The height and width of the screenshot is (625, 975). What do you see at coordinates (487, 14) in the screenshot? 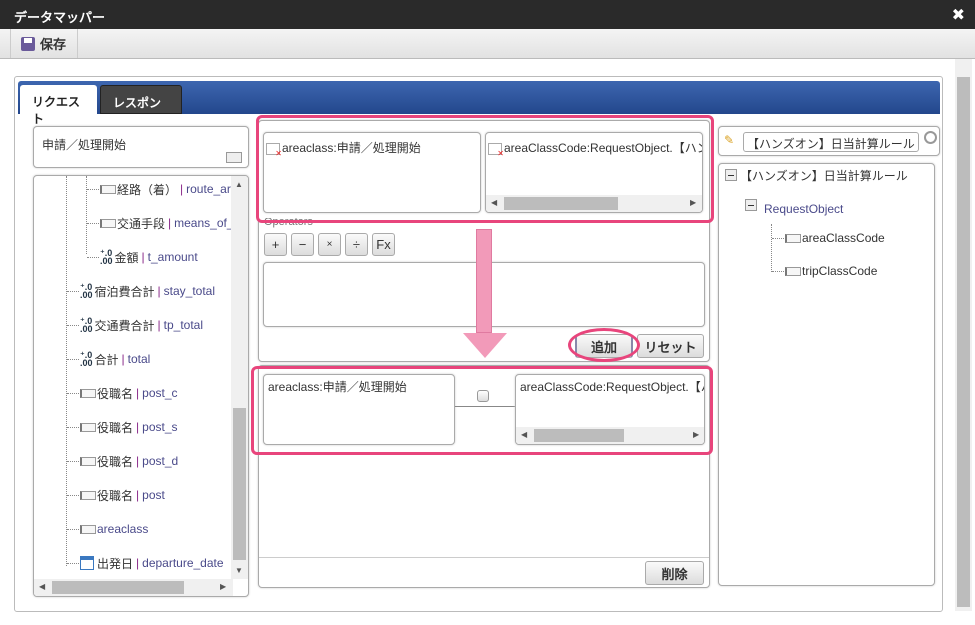
I see `window-title: データマッパー` at bounding box center [487, 14].